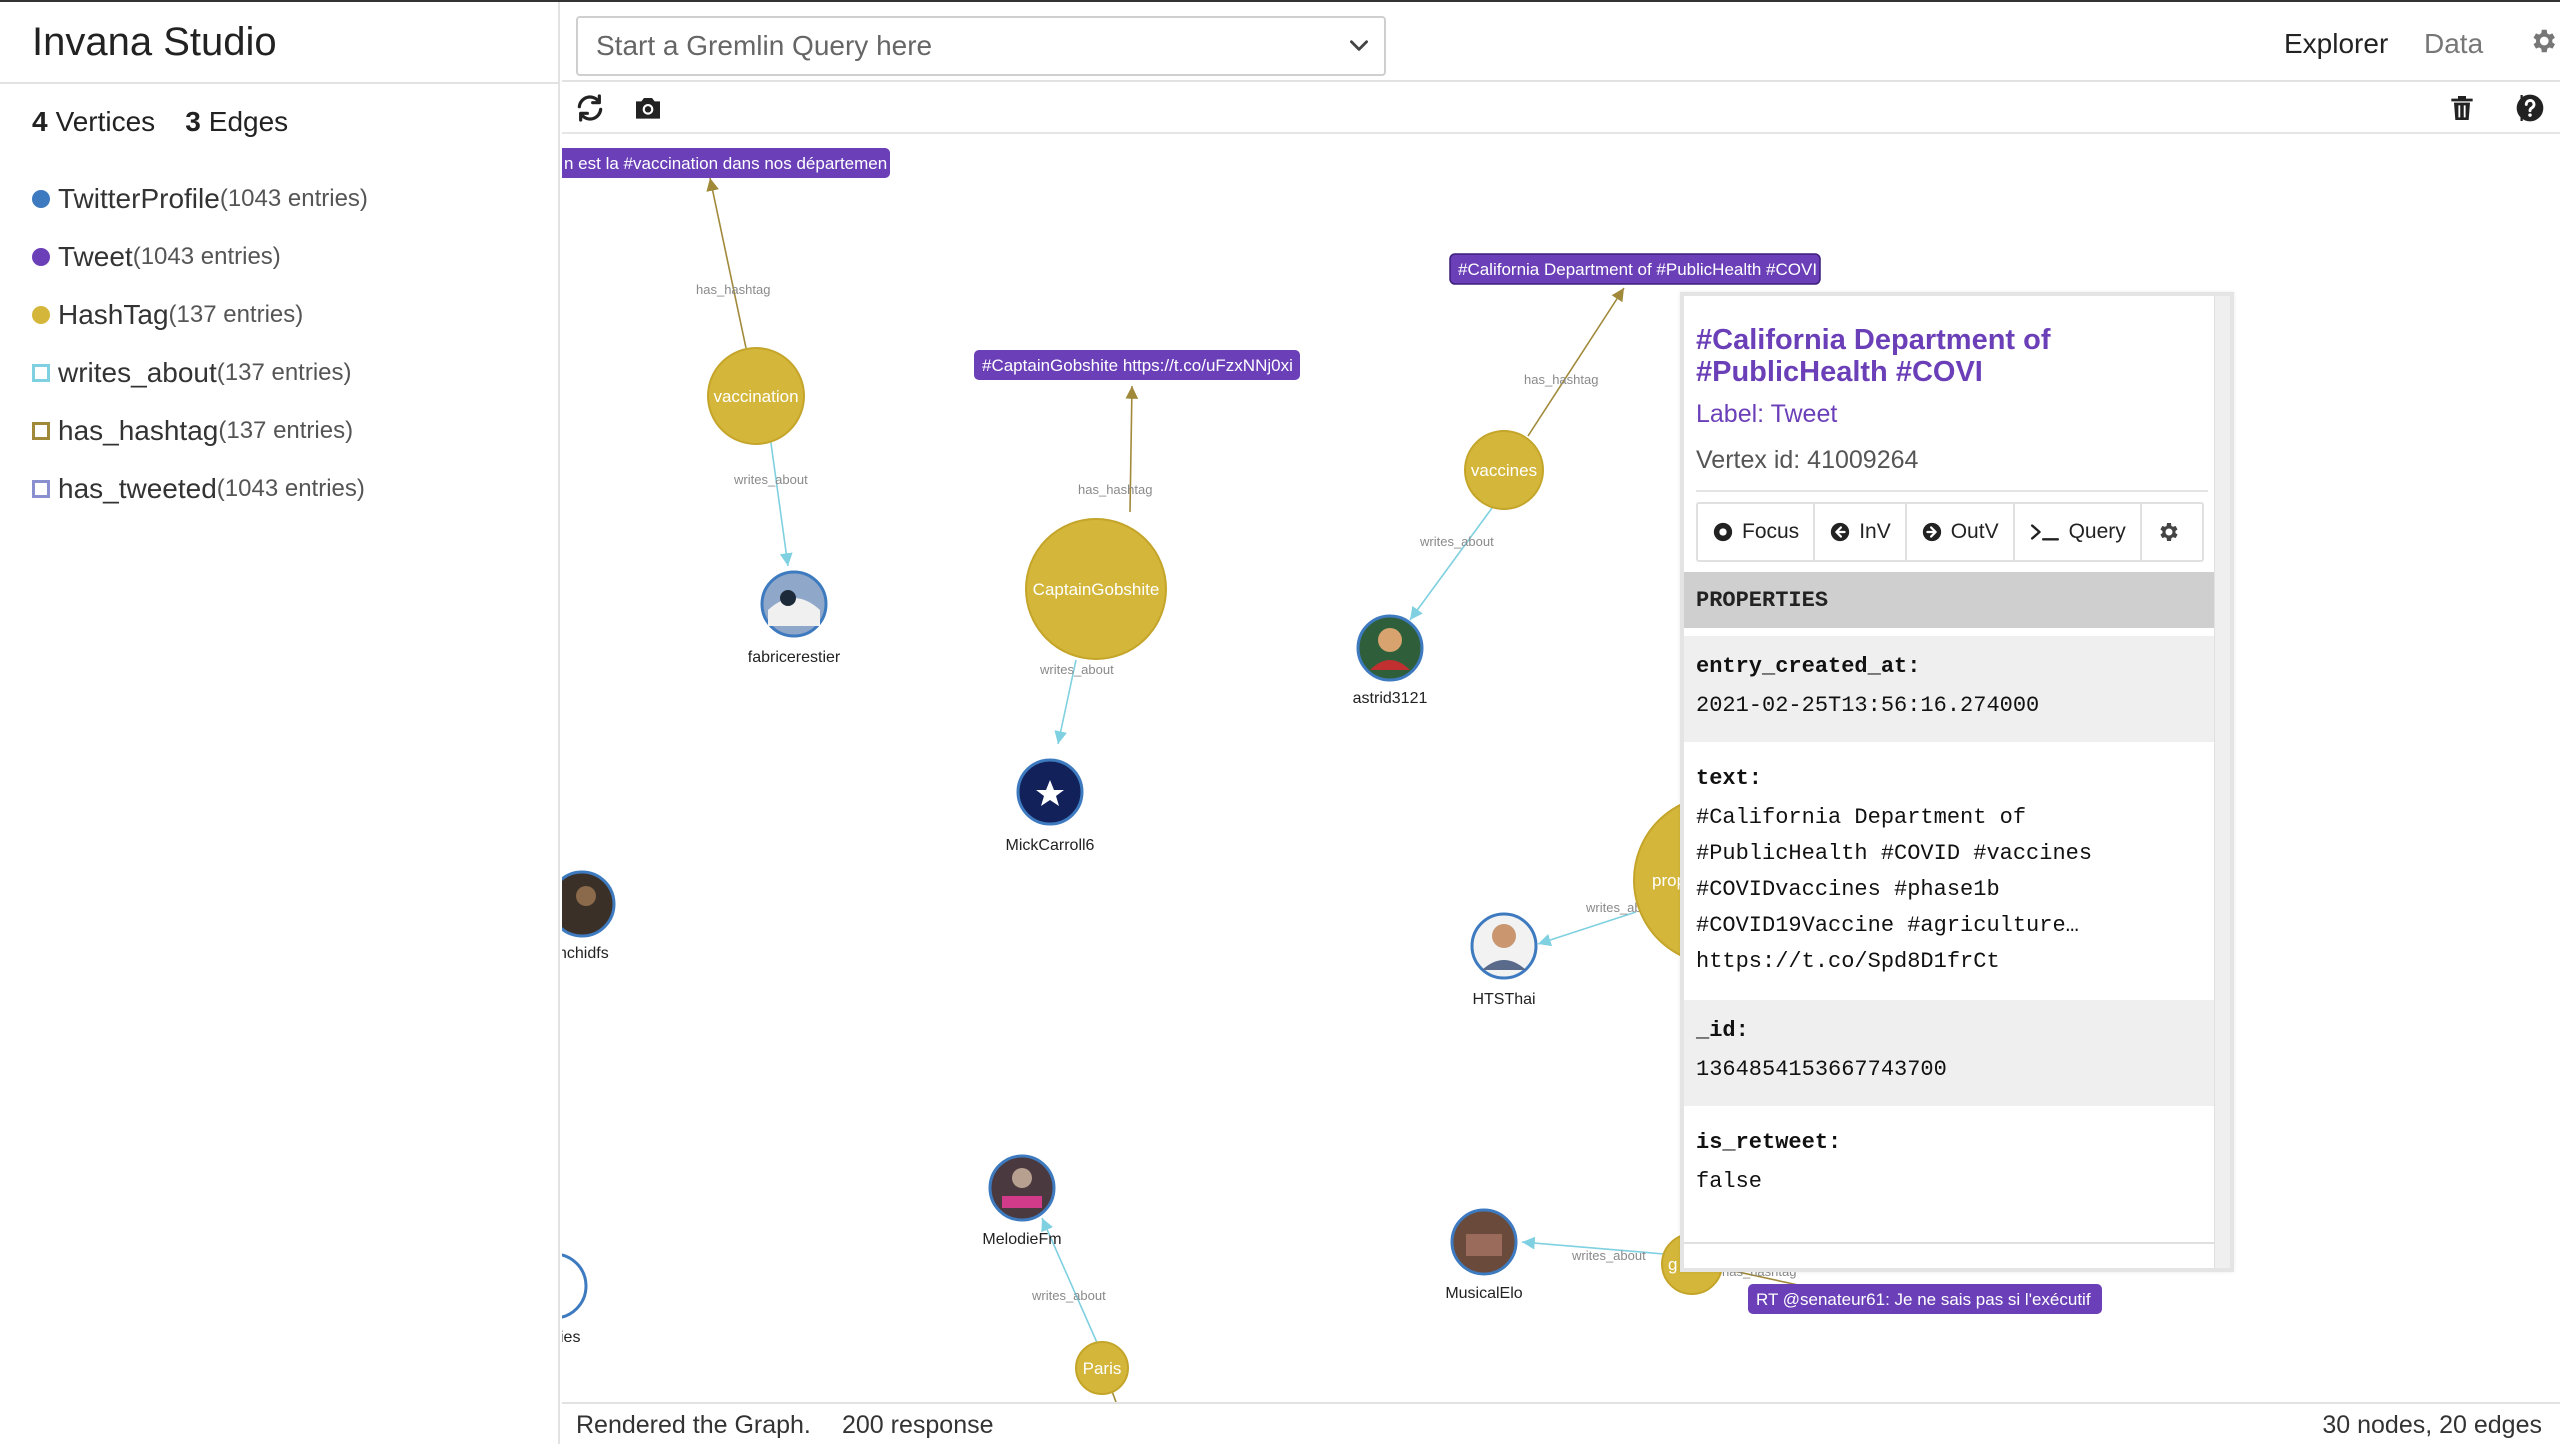 This screenshot has height=1444, width=2560. What do you see at coordinates (918, 1425) in the screenshot?
I see `response-status: 200 response` at bounding box center [918, 1425].